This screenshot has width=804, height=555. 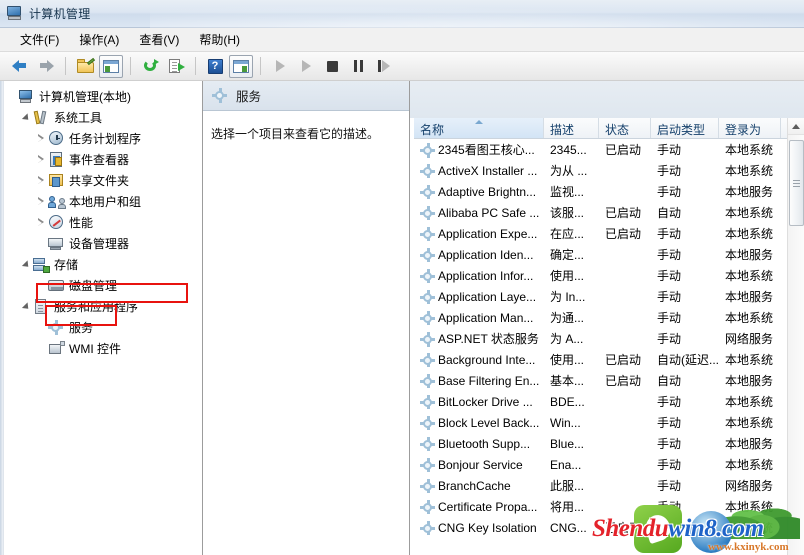 I want to click on list-vertical-scrollbar, so click(x=795, y=336).